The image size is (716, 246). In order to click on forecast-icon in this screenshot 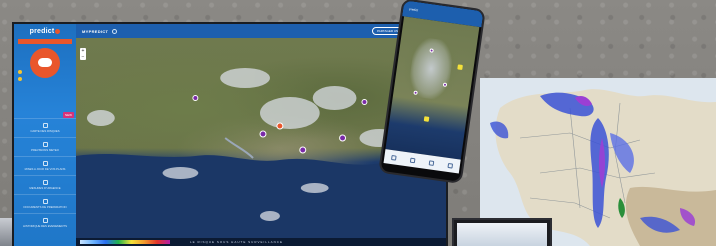, I will do `click(45, 144)`.